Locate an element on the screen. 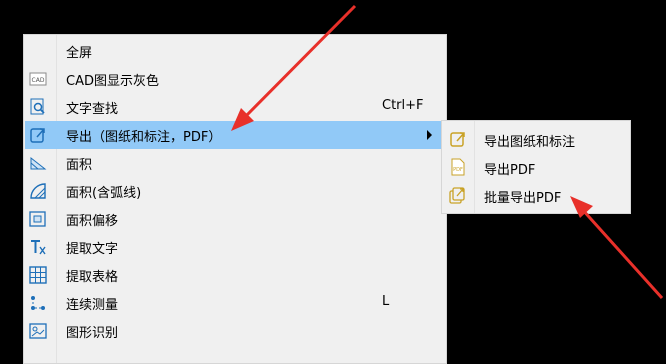 The image size is (666, 364). menu-item-label: 提取文字 is located at coordinates (92, 249).